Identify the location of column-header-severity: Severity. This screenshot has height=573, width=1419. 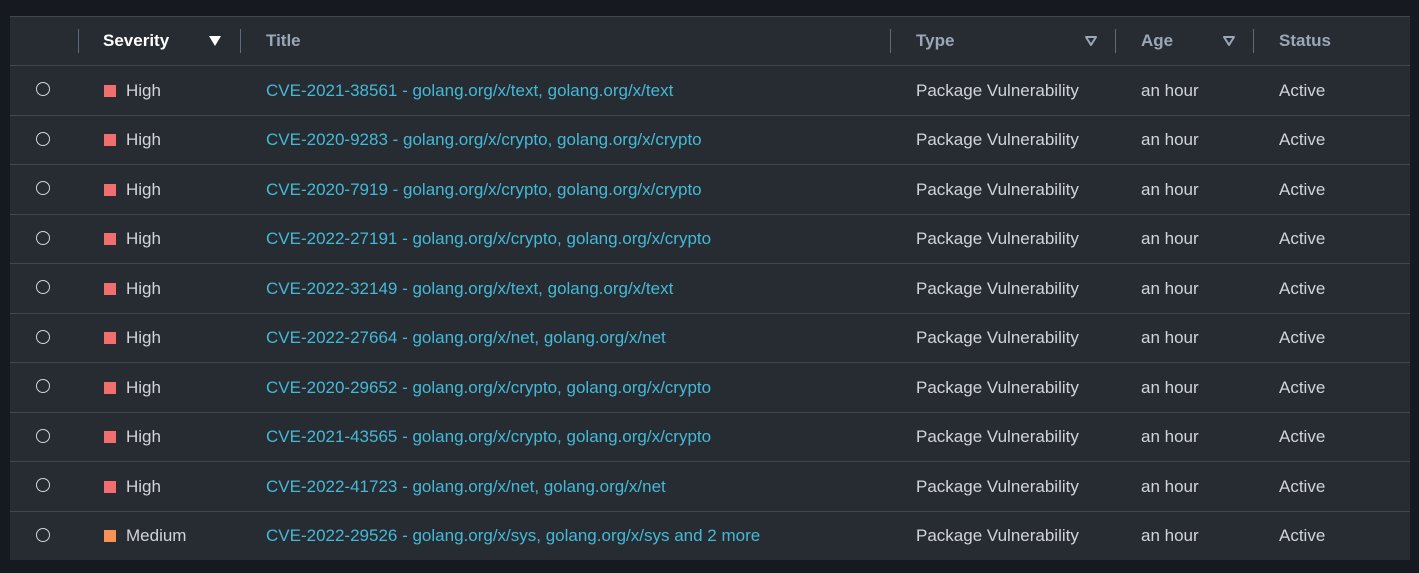
(136, 41).